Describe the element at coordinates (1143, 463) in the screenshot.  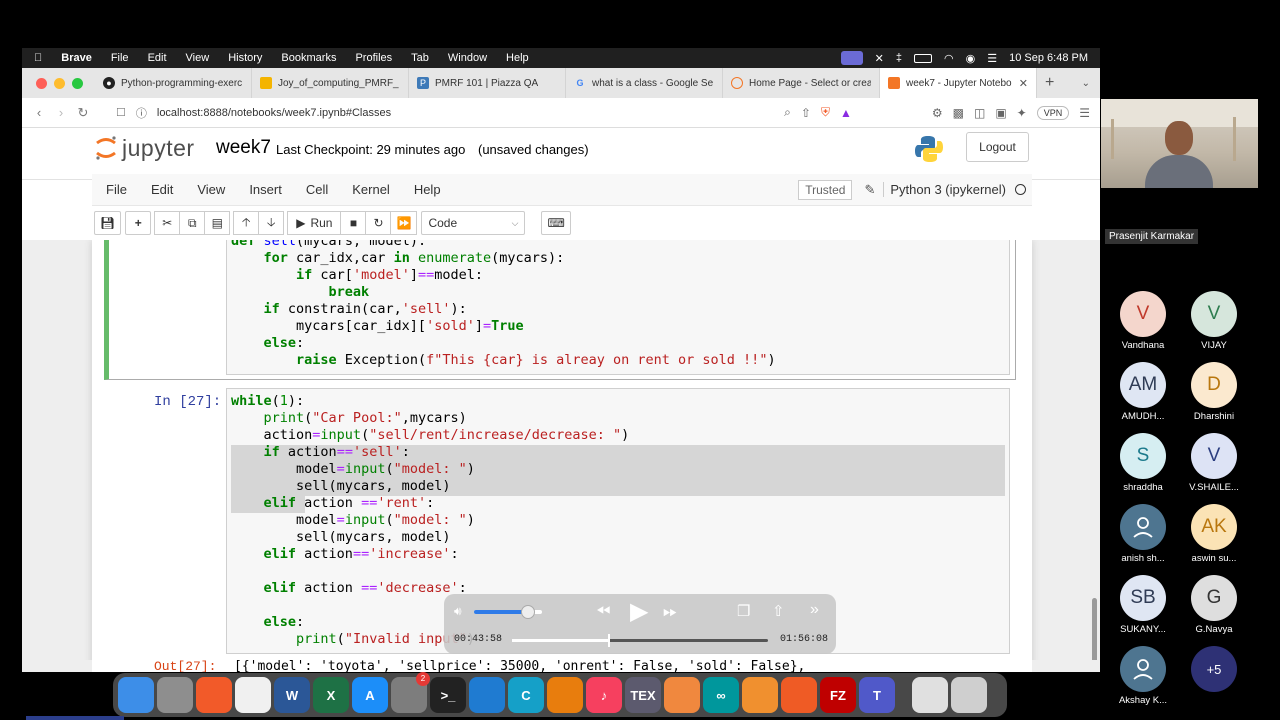
I see `participant-tile: Sshraddha` at that location.